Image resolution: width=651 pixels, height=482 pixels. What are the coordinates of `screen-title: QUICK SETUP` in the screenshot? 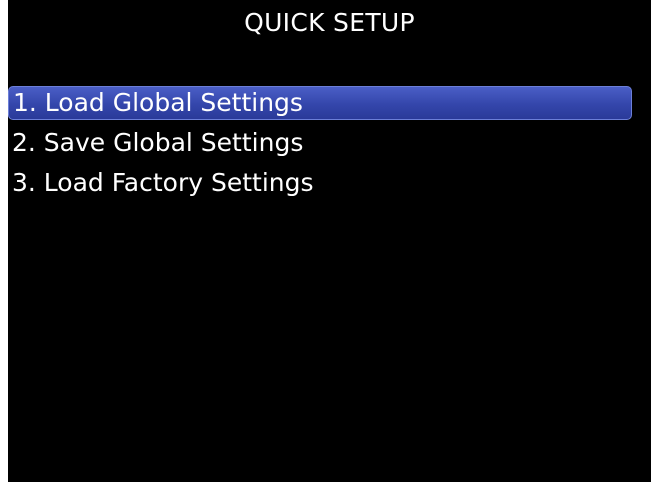 It's located at (329, 22).